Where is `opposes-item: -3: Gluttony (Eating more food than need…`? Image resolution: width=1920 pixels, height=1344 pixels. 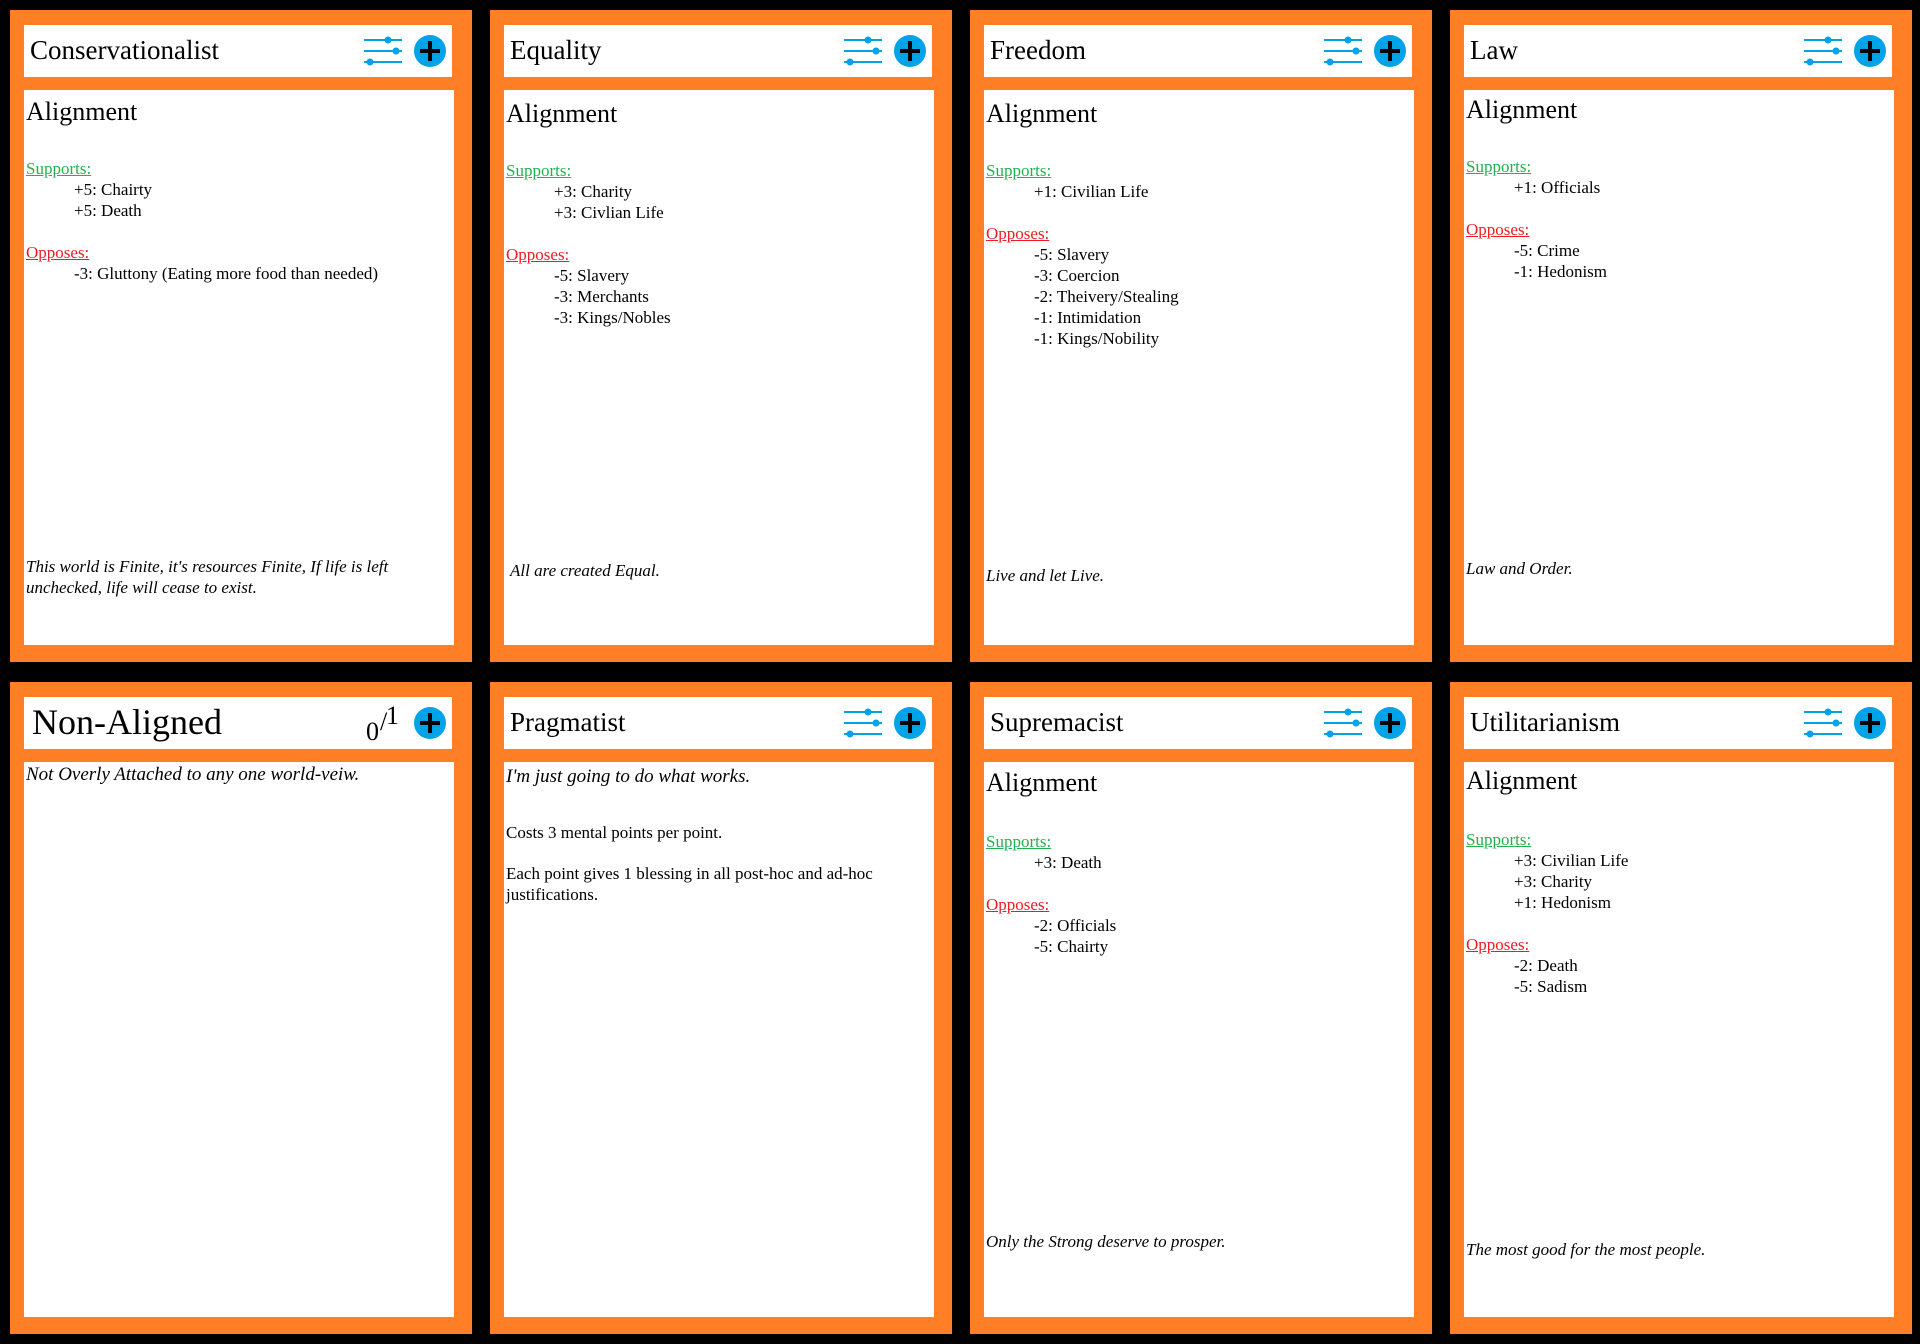
opposes-item: -3: Gluttony (Eating more food than need… is located at coordinates (226, 273).